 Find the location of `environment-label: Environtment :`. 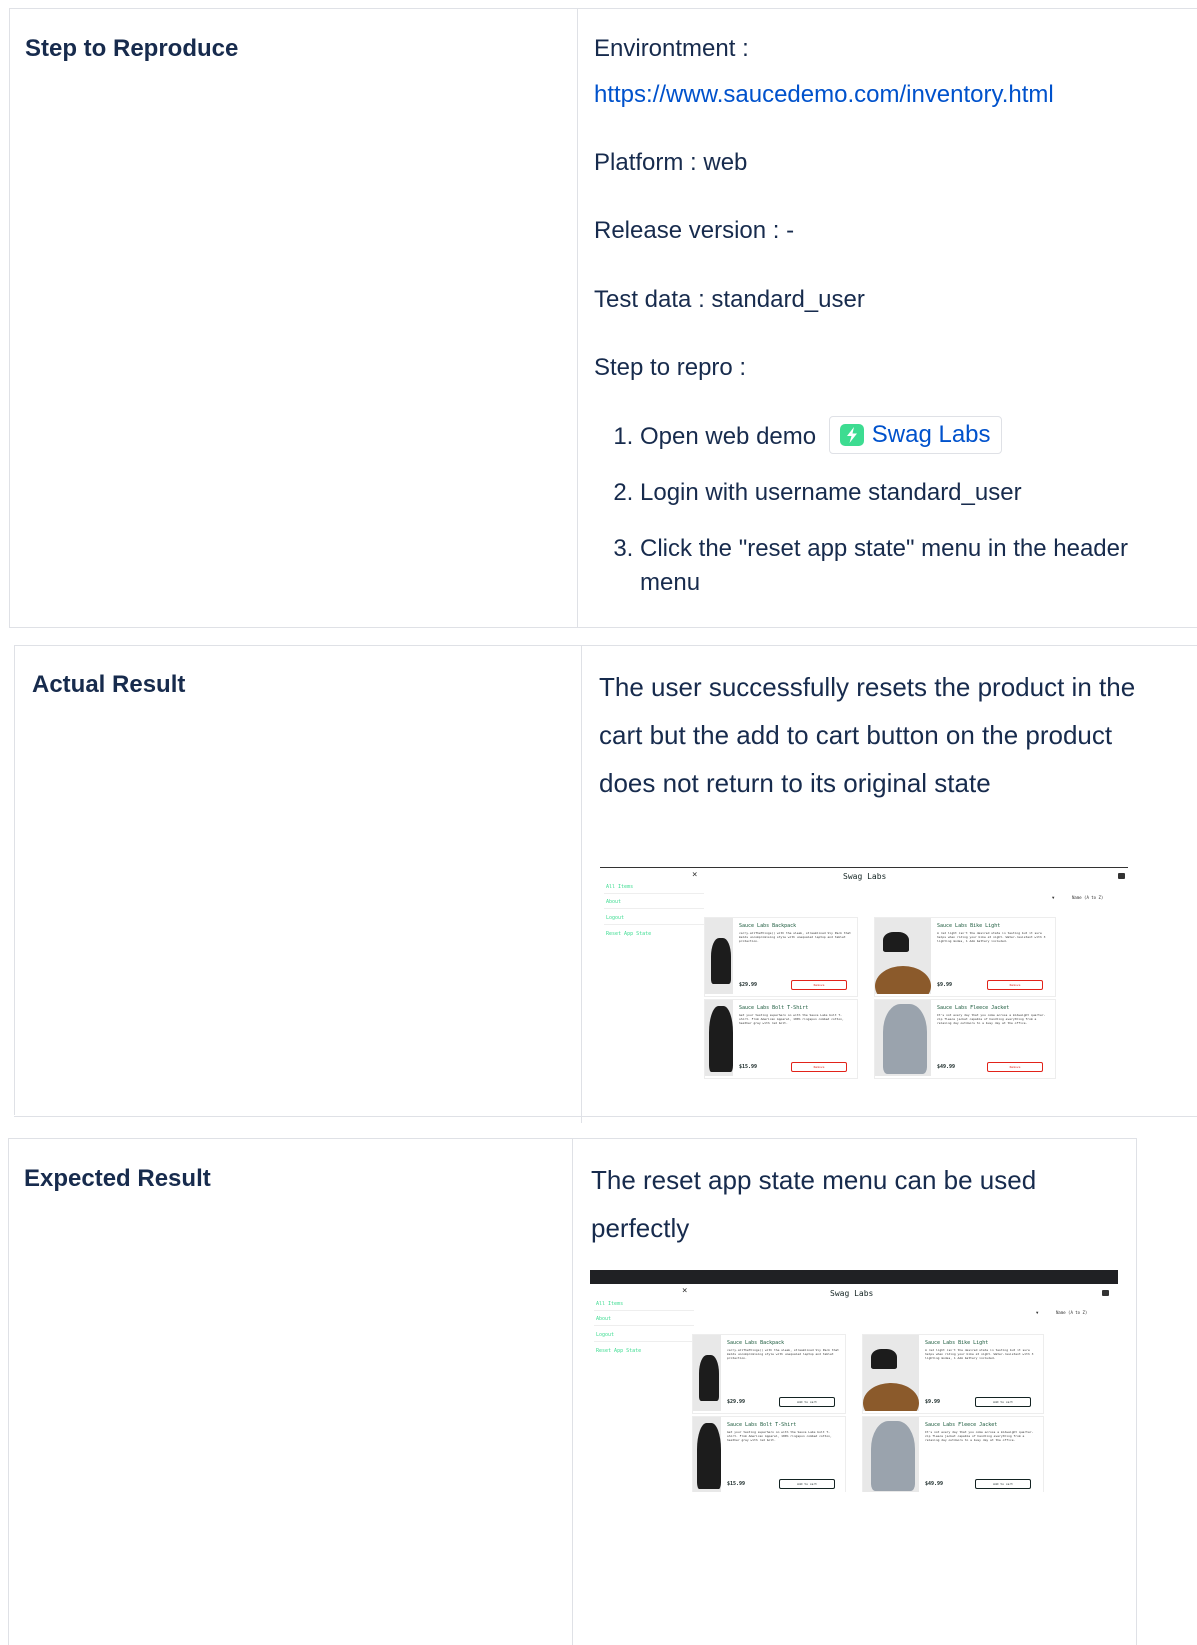

environment-label: Environtment : is located at coordinates (671, 48).